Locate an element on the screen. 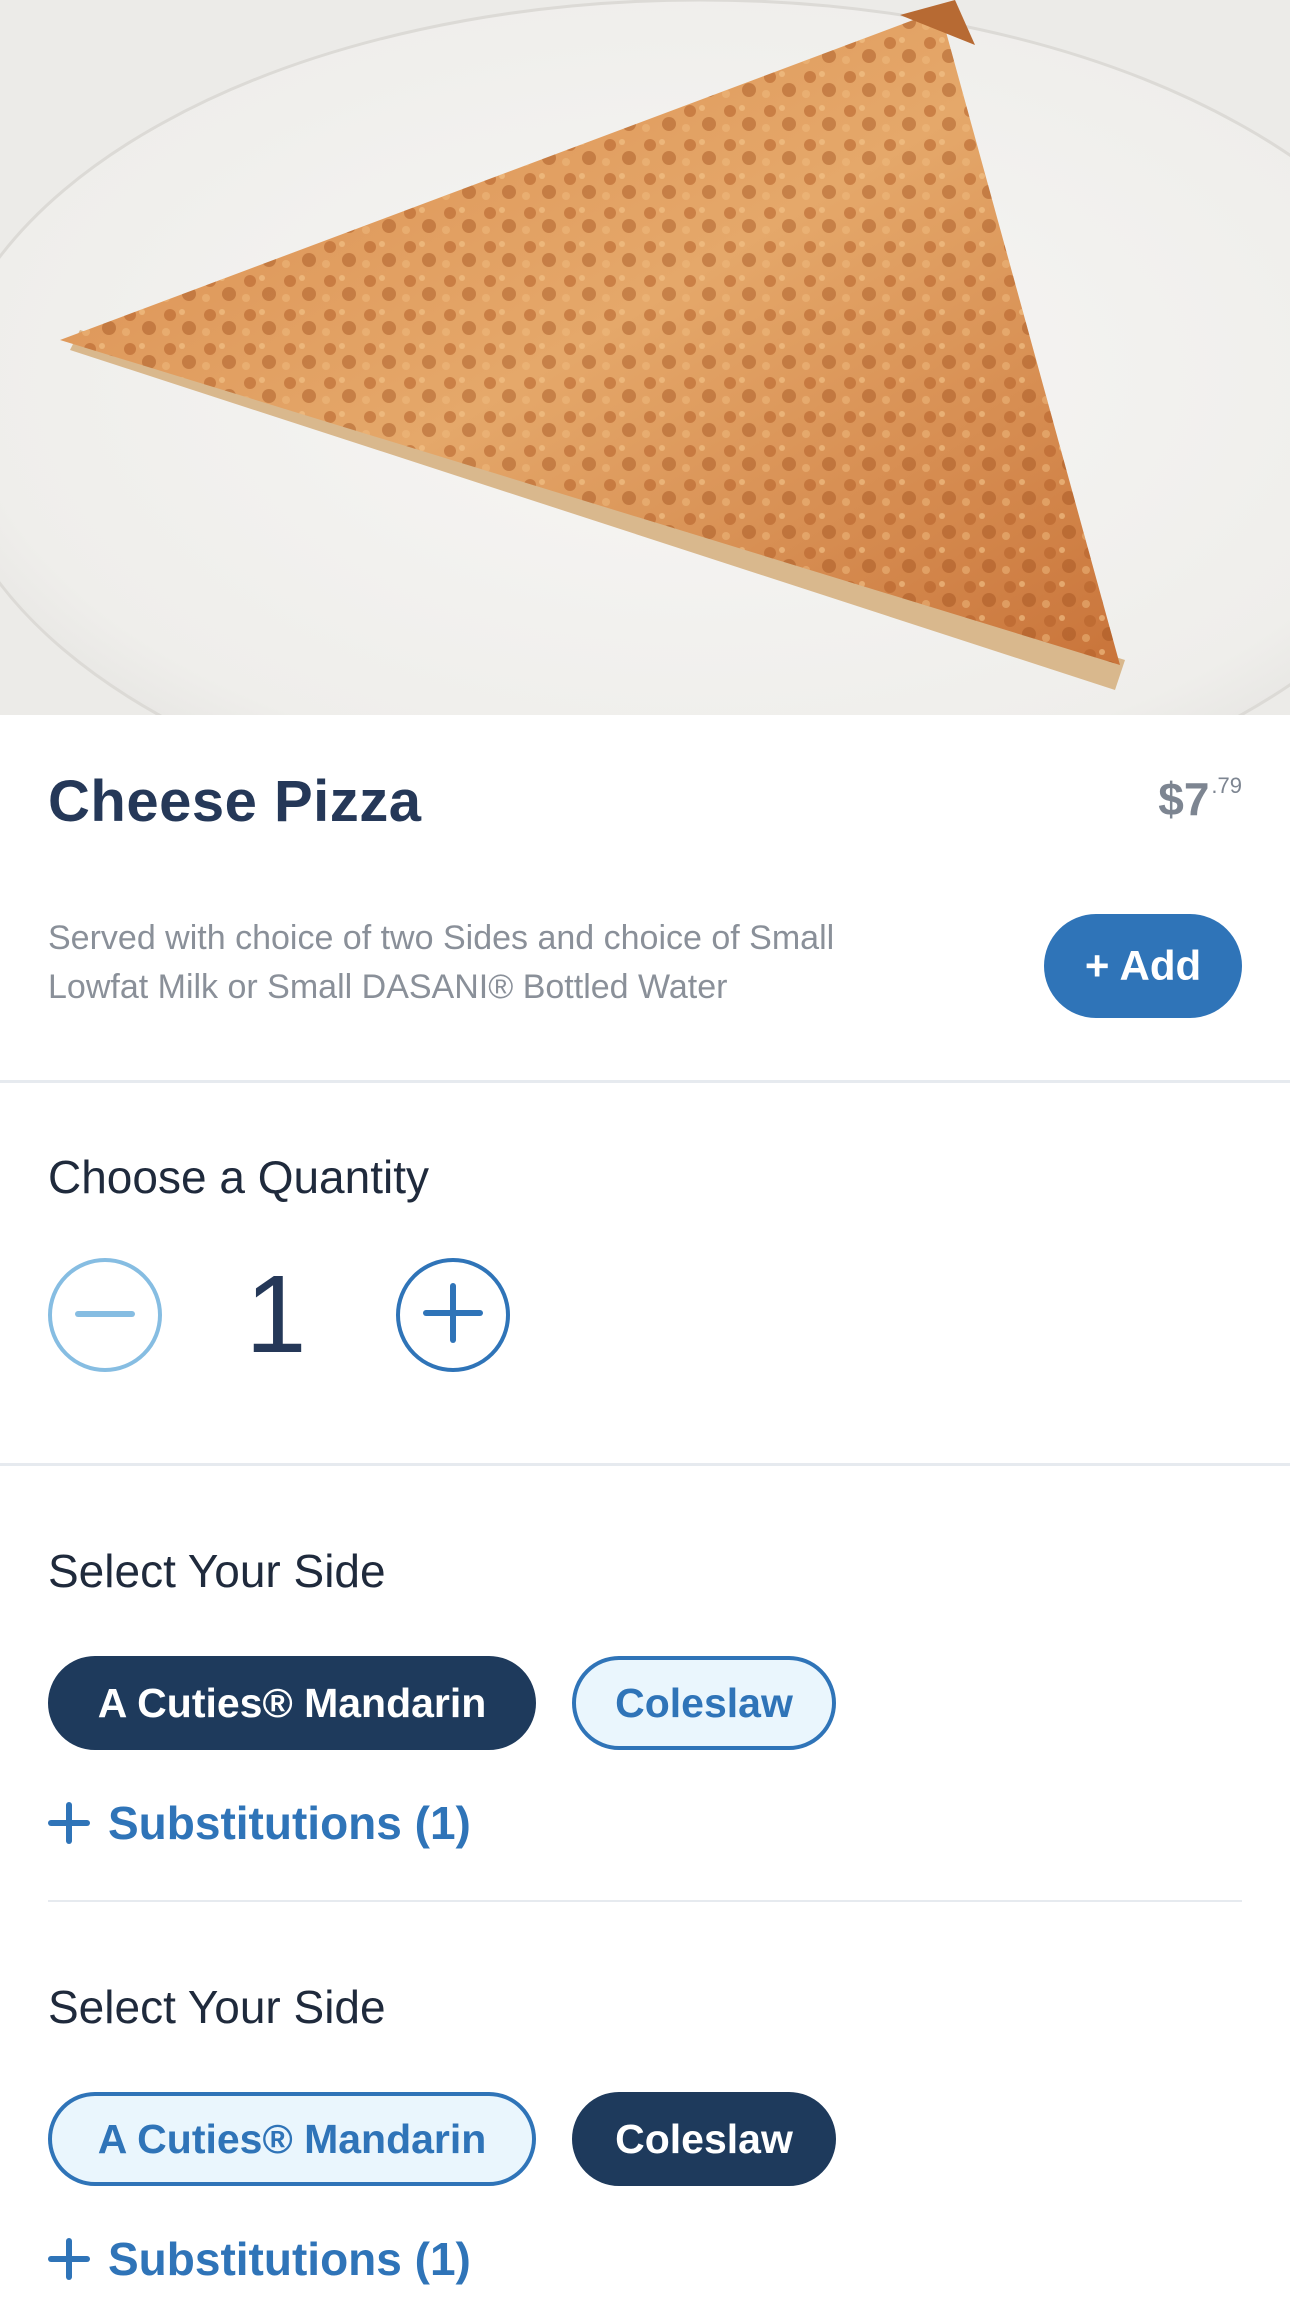  price-dollars: $7 is located at coordinates (1184, 799).